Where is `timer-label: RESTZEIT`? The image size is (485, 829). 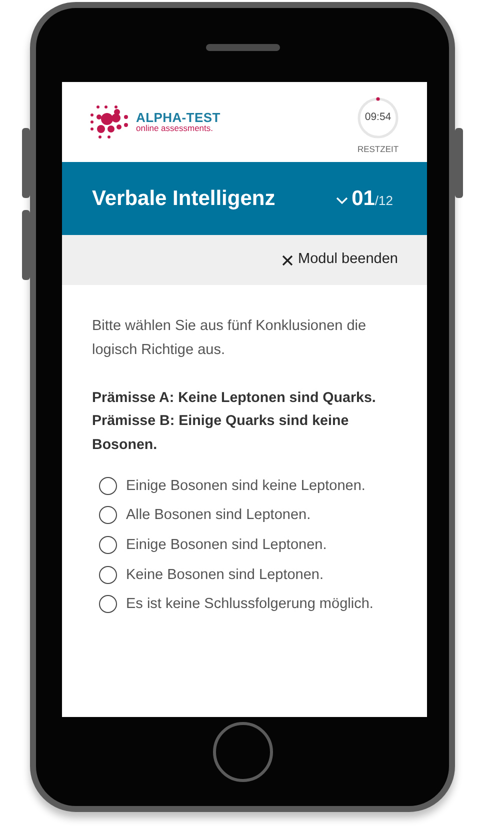 timer-label: RESTZEIT is located at coordinates (378, 149).